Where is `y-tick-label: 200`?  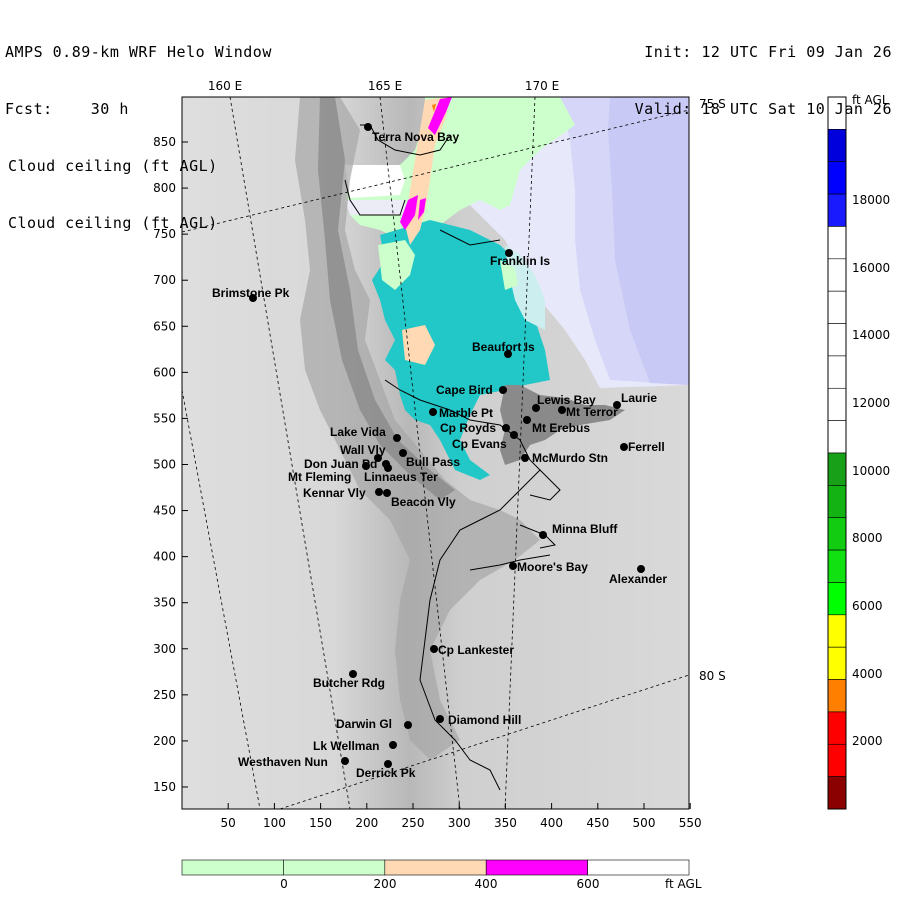
y-tick-label: 200 is located at coordinates (164, 741).